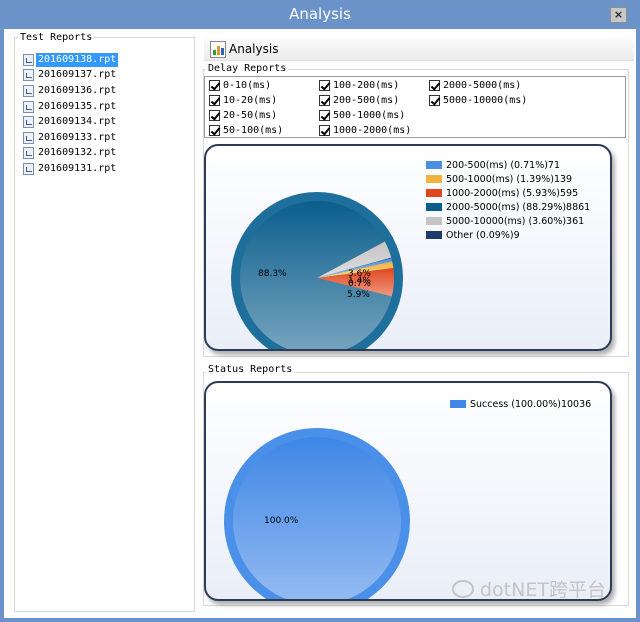 Image resolution: width=640 pixels, height=622 pixels. I want to click on report-file-name: 201609133.rpt, so click(77, 137).